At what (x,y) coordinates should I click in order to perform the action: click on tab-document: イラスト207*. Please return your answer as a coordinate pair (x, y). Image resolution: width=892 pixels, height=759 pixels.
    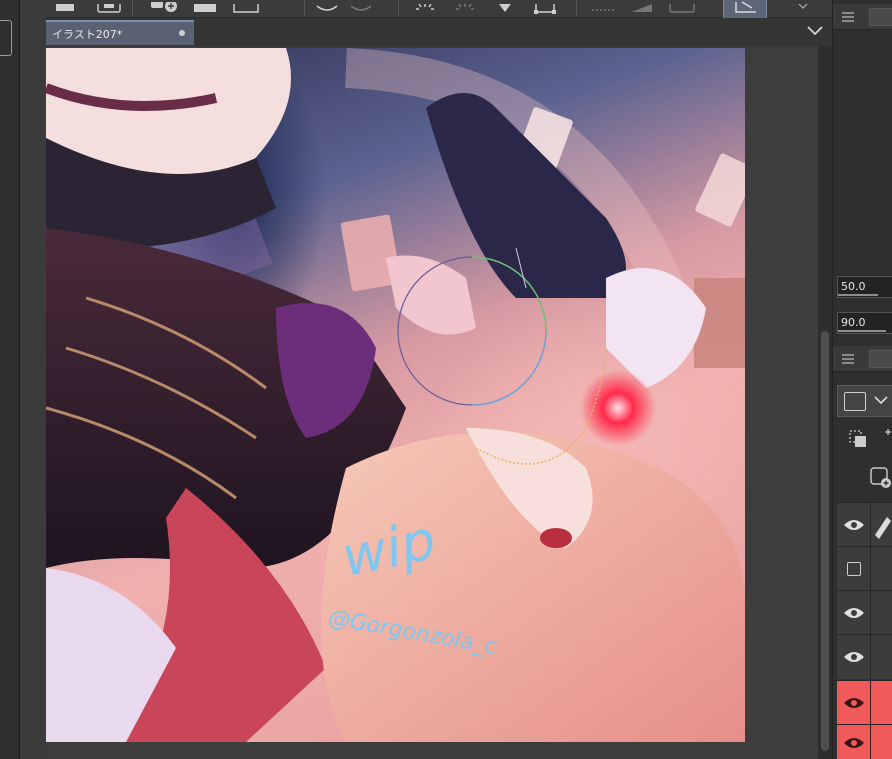
    Looking at the image, I should click on (120, 32).